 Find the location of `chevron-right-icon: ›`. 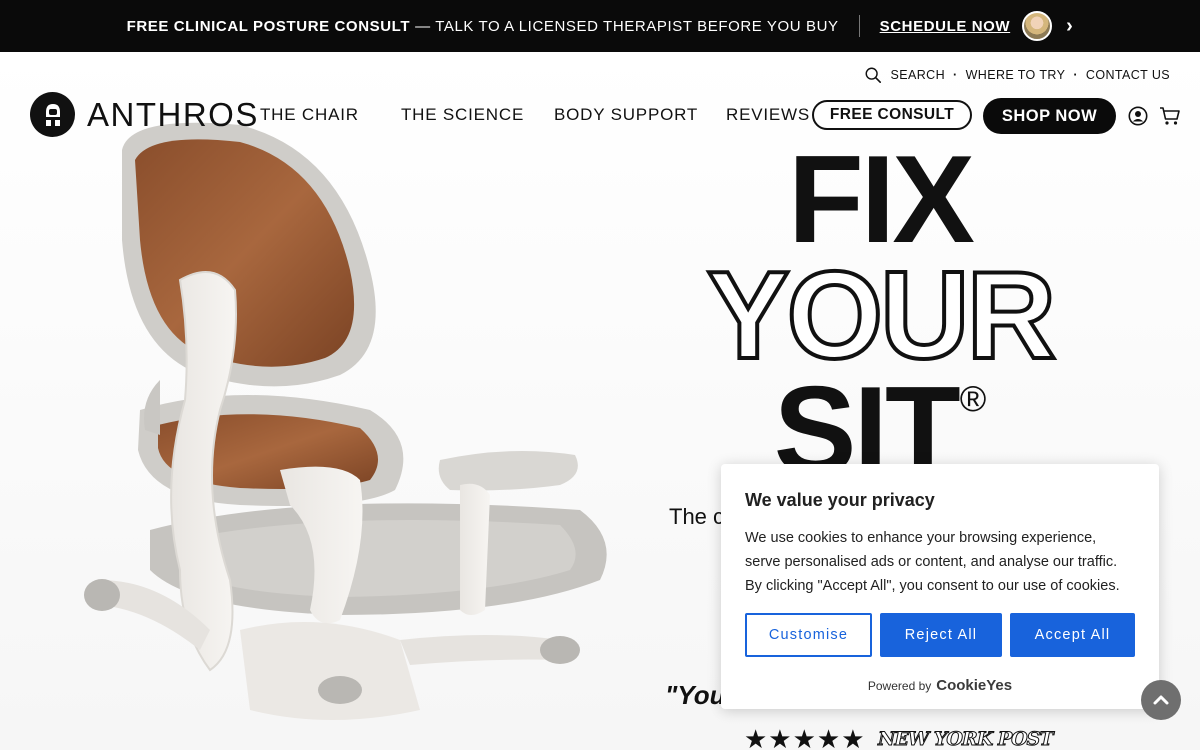

chevron-right-icon: › is located at coordinates (1069, 26).